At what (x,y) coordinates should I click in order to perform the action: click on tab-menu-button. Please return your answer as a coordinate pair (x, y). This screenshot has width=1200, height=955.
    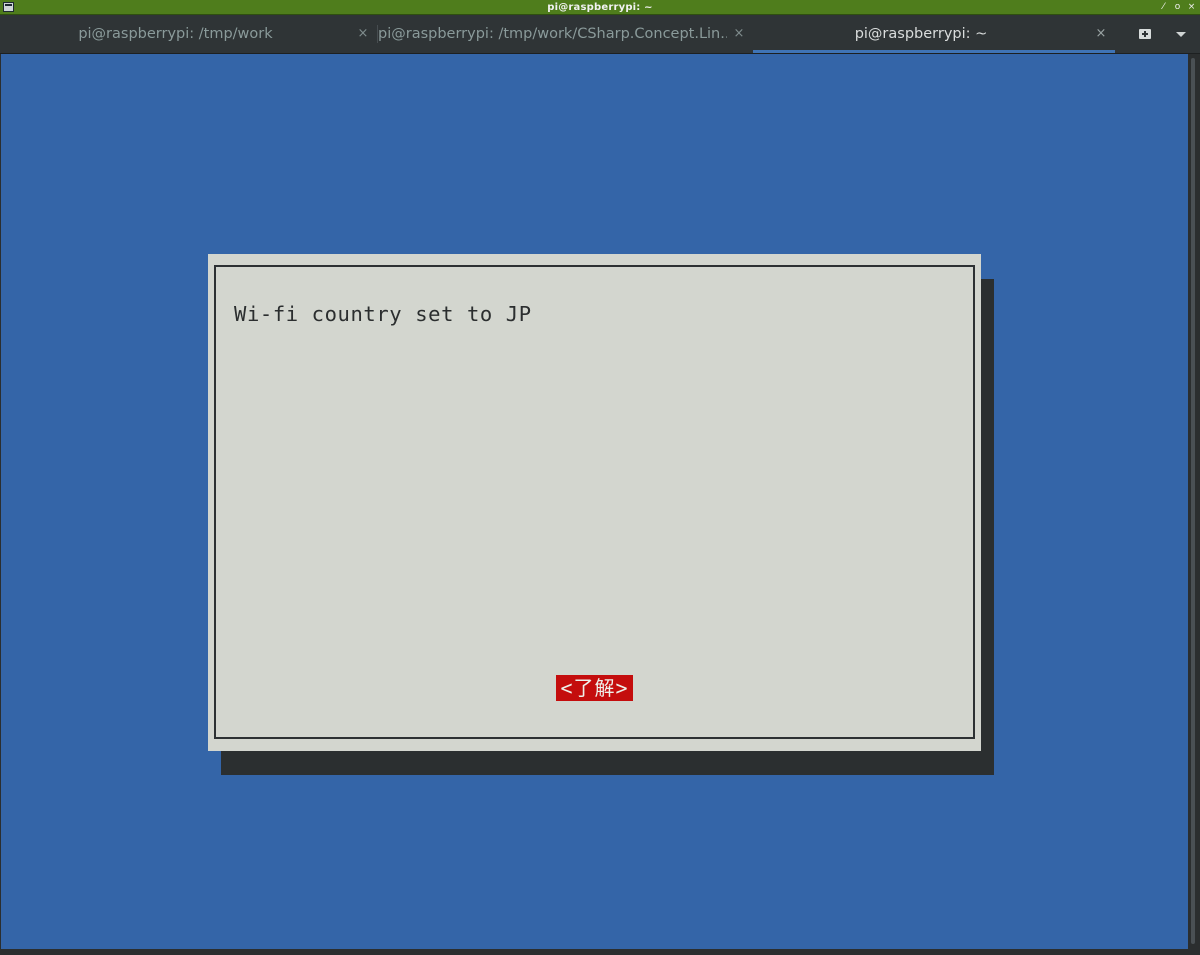
    Looking at the image, I should click on (1181, 34).